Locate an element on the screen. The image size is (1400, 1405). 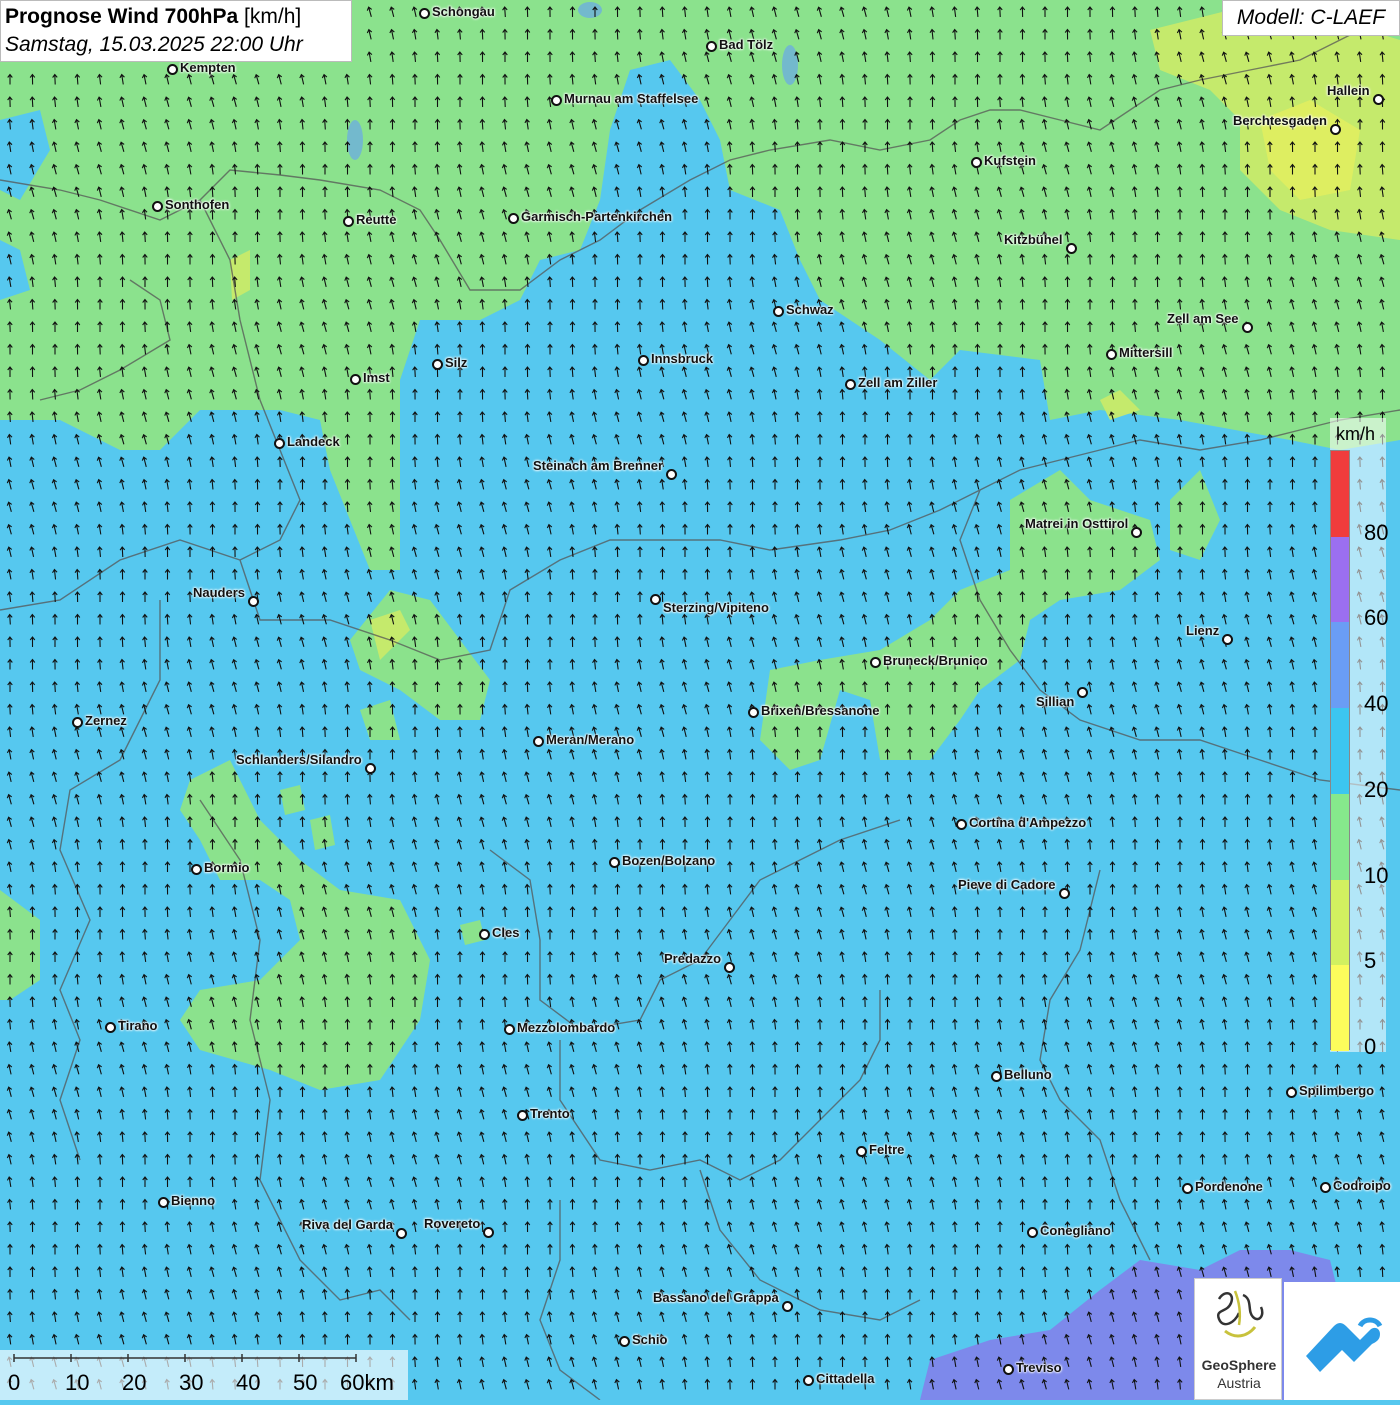
scale-bar: 0 10 20 30 40 50 60km is located at coordinates (204, 1375).